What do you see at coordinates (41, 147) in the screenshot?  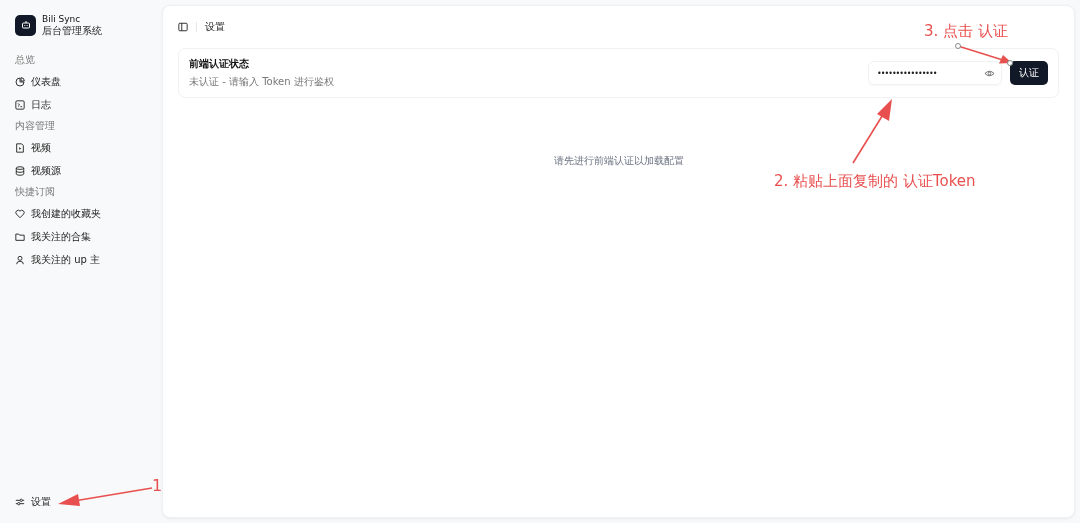 I see `nav-item: 视频` at bounding box center [41, 147].